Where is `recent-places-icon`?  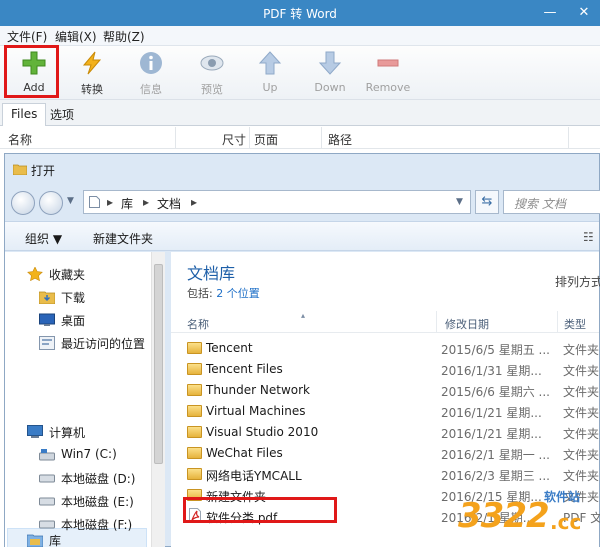
recent-places-icon is located at coordinates (47, 343).